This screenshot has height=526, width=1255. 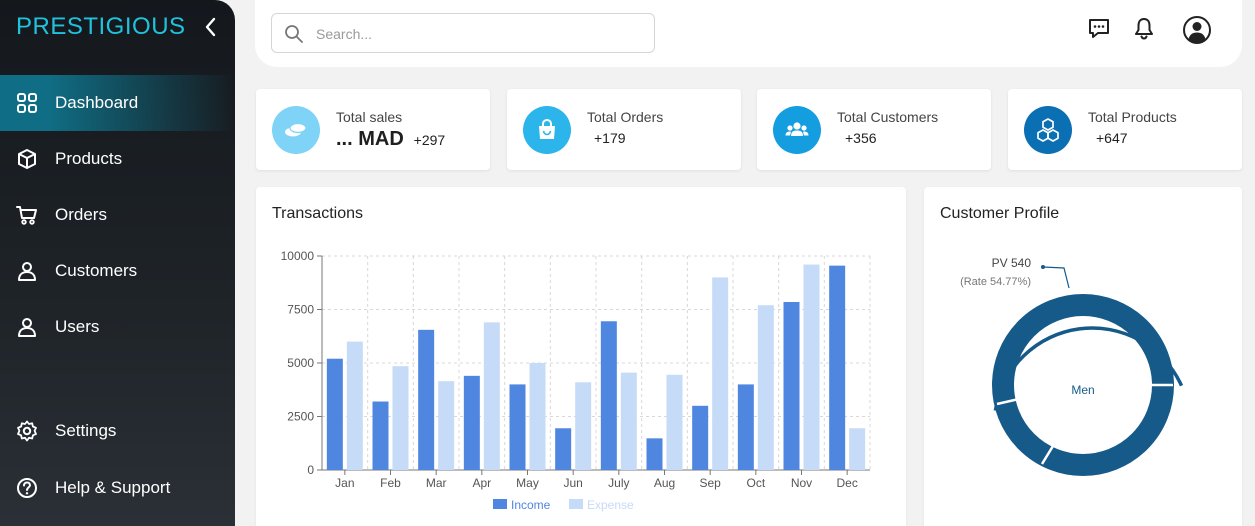 What do you see at coordinates (97, 102) in the screenshot?
I see `sidebar-item-label: Dashboard` at bounding box center [97, 102].